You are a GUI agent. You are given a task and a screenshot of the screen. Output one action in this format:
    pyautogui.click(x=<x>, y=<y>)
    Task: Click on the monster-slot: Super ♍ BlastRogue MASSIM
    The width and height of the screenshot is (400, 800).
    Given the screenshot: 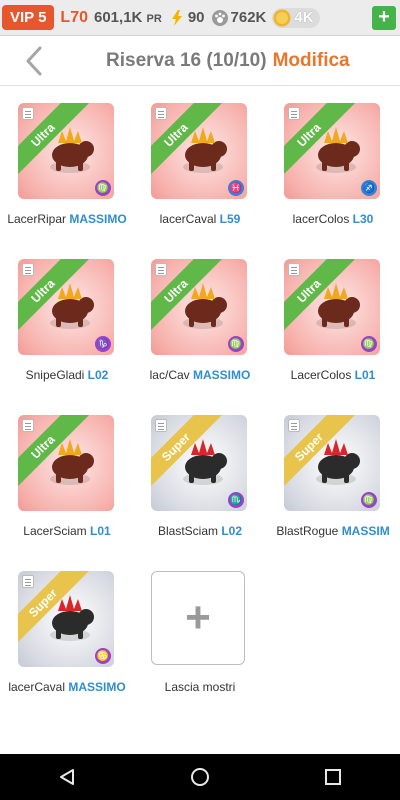 What is the action you would take?
    pyautogui.click(x=333, y=476)
    